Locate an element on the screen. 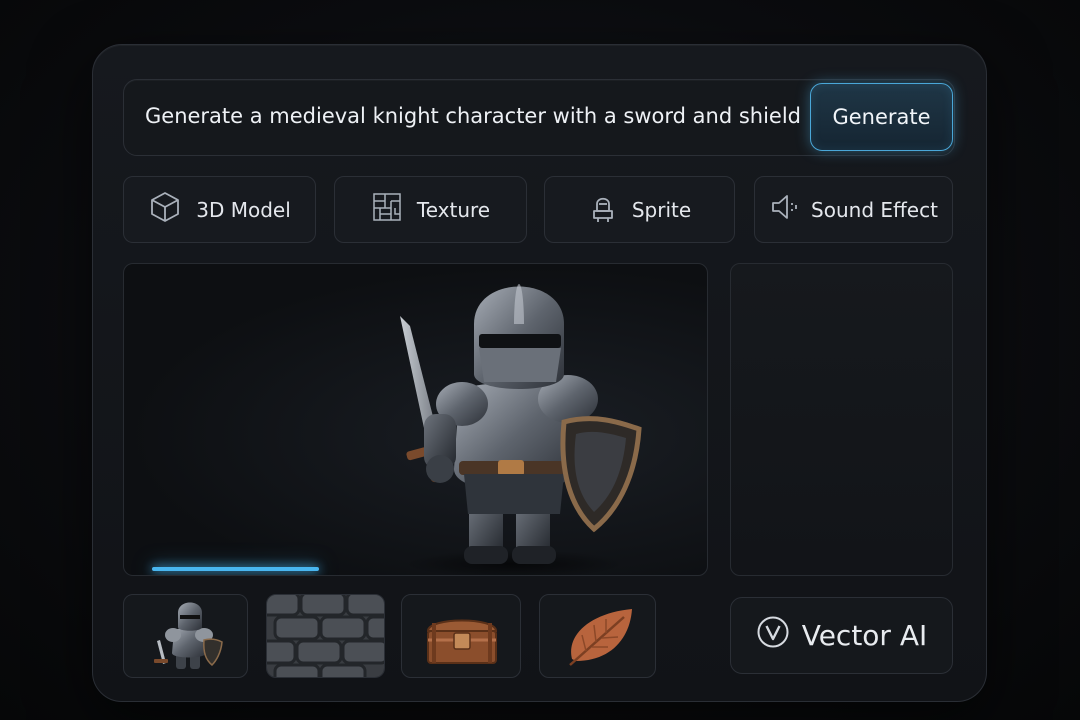  generation-progress is located at coordinates (429, 569).